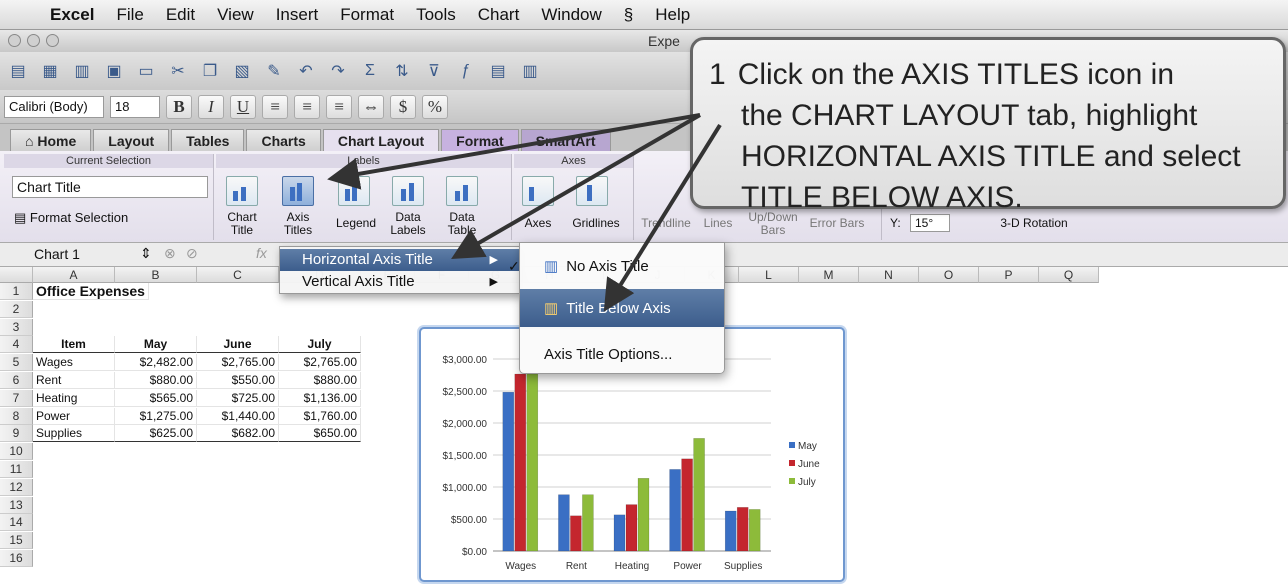  What do you see at coordinates (16, 452) in the screenshot?
I see `row-header-10: 10` at bounding box center [16, 452].